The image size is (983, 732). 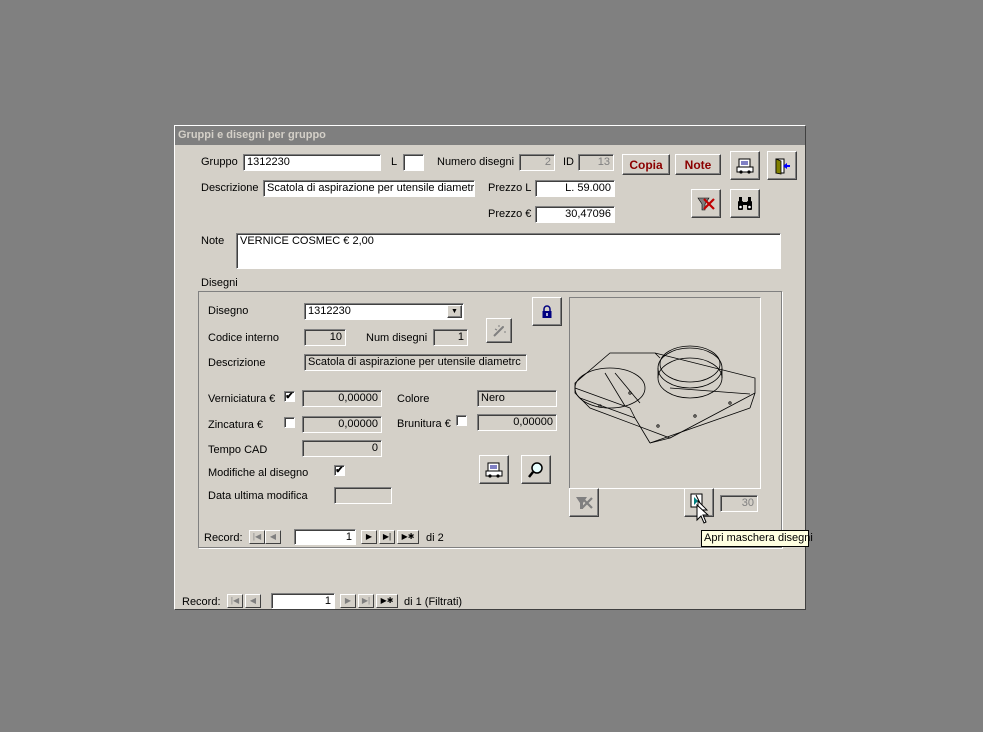 I want to click on brunitura-label: Brunitura €, so click(x=424, y=424).